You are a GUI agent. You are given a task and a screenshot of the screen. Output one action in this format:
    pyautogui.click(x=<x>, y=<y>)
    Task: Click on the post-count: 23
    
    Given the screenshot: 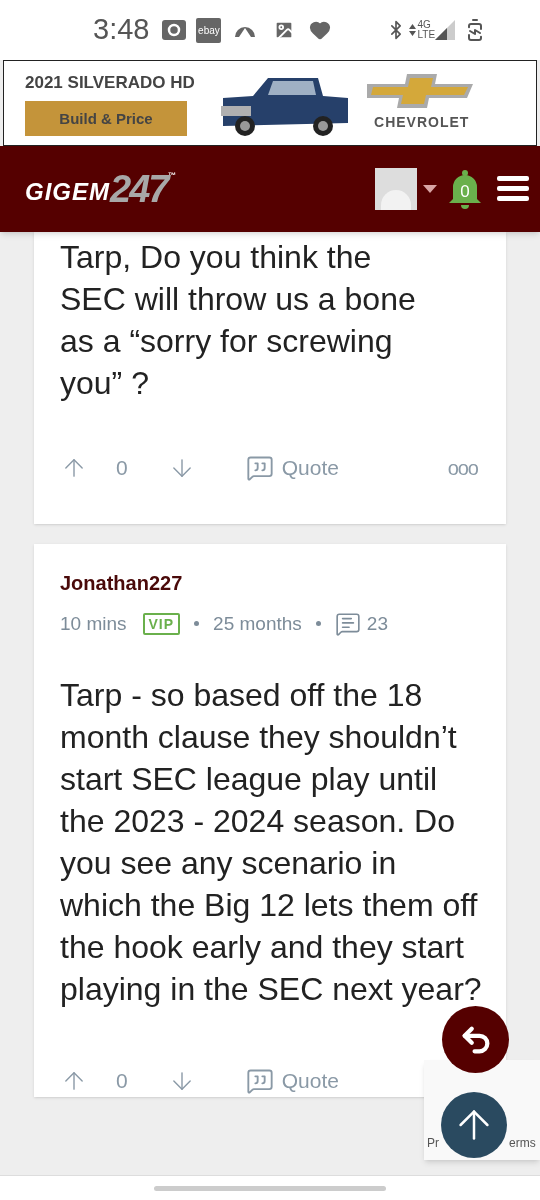 What is the action you would take?
    pyautogui.click(x=377, y=623)
    